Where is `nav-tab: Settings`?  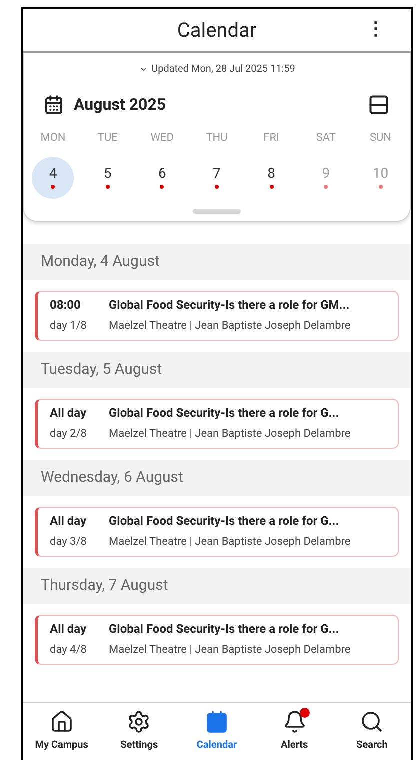 nav-tab: Settings is located at coordinates (139, 731).